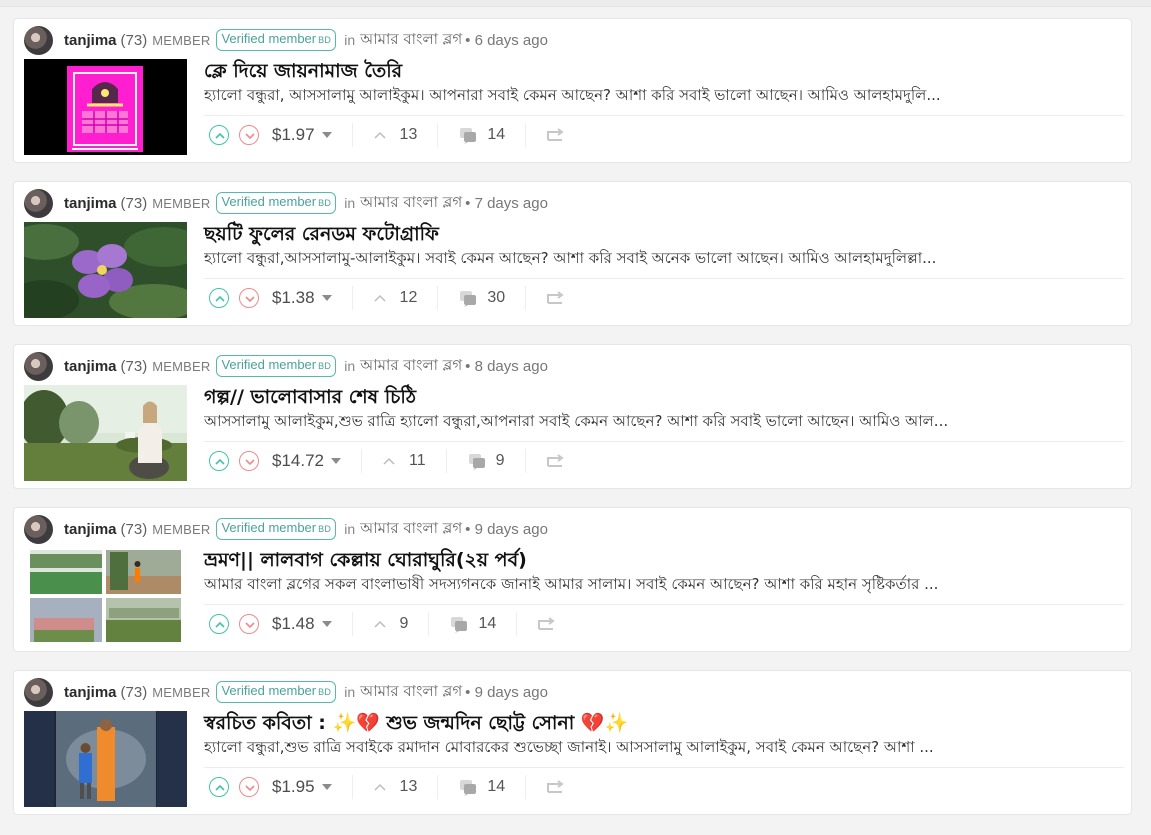 Image resolution: width=1151 pixels, height=835 pixels. I want to click on payout-value: $1.97, so click(293, 134).